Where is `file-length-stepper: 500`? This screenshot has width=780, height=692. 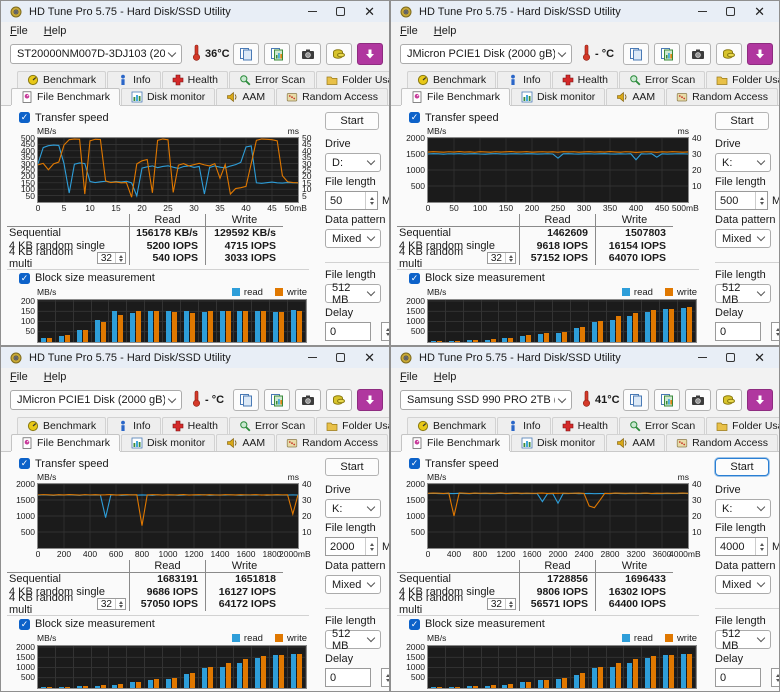 file-length-stepper: 500 is located at coordinates (741, 200).